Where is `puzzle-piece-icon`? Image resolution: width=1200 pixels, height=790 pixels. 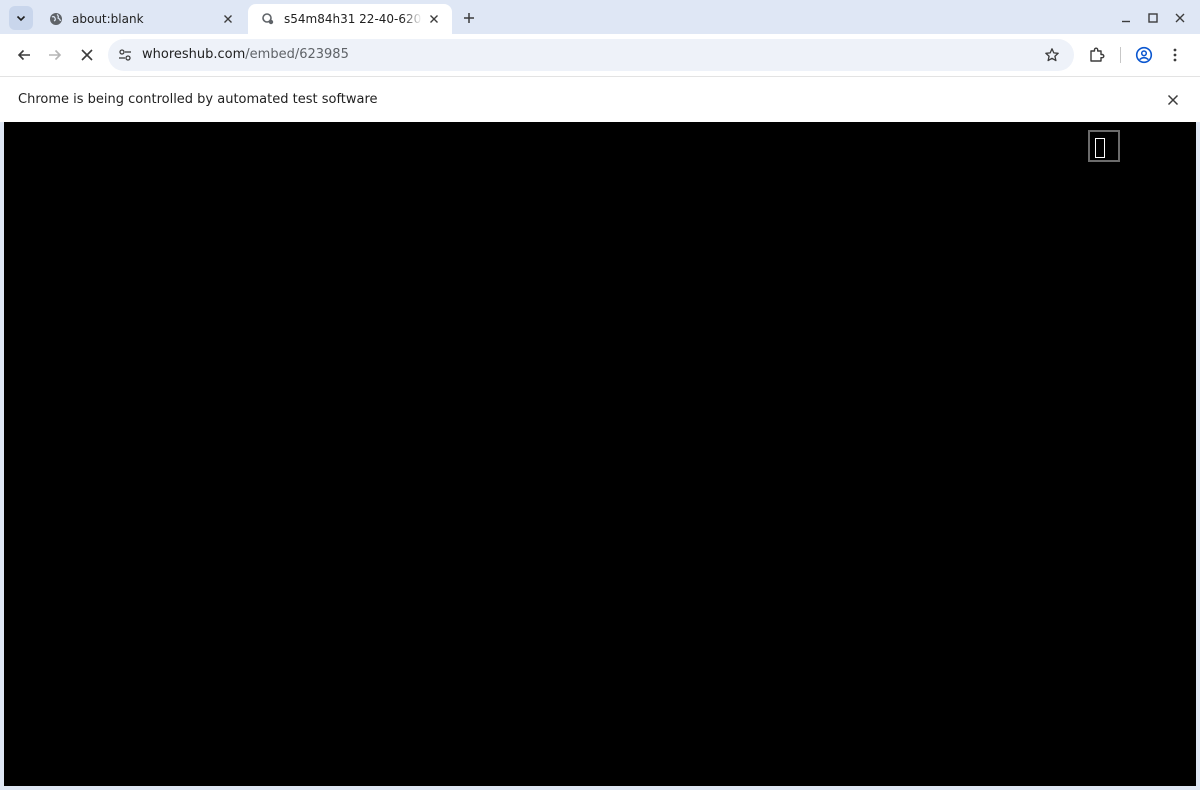
puzzle-piece-icon is located at coordinates (1097, 54).